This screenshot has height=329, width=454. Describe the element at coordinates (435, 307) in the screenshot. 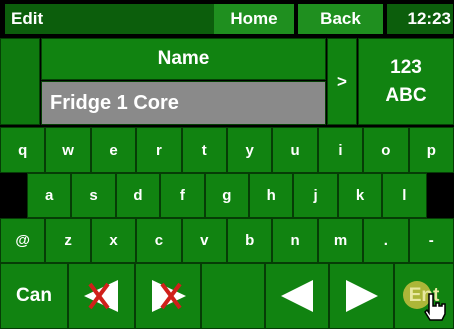

I see `hand-cursor-icon` at that location.